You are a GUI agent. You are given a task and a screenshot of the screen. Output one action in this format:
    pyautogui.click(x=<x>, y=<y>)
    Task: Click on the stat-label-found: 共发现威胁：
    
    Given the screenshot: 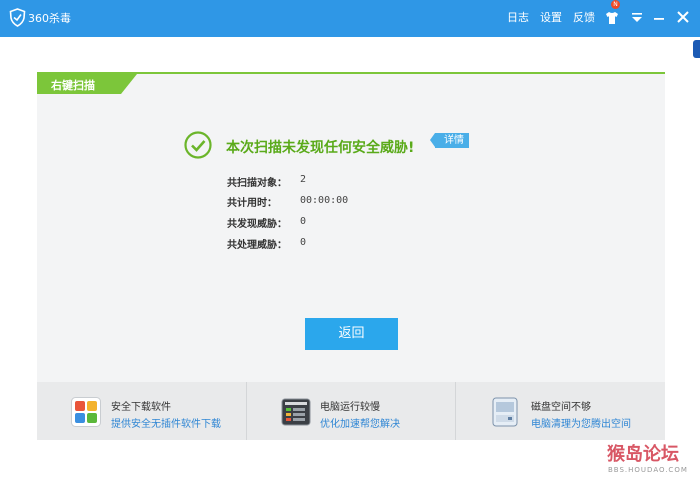 What is the action you would take?
    pyautogui.click(x=257, y=224)
    